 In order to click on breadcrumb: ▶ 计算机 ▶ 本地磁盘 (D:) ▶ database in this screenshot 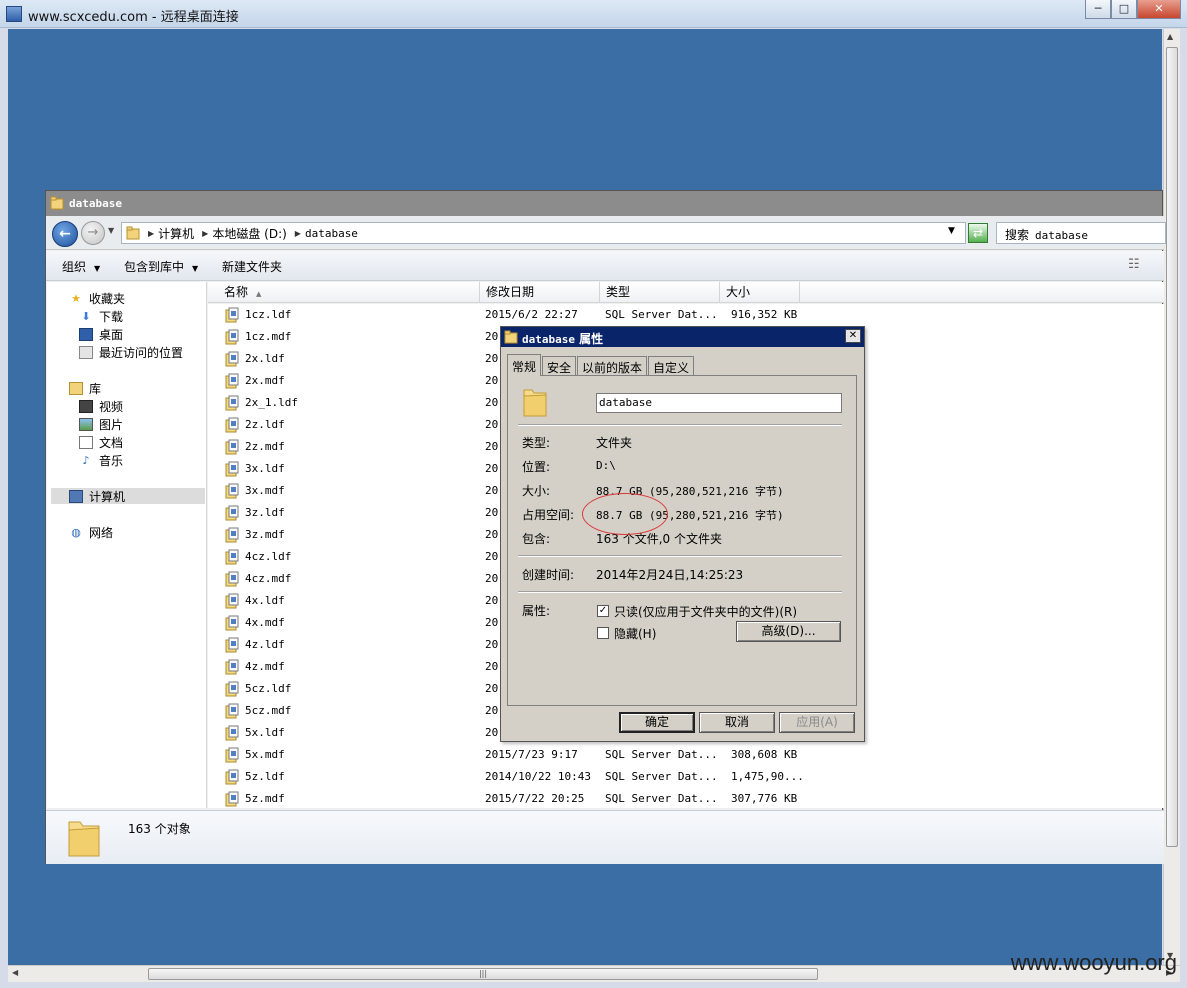, I will do `click(543, 233)`.